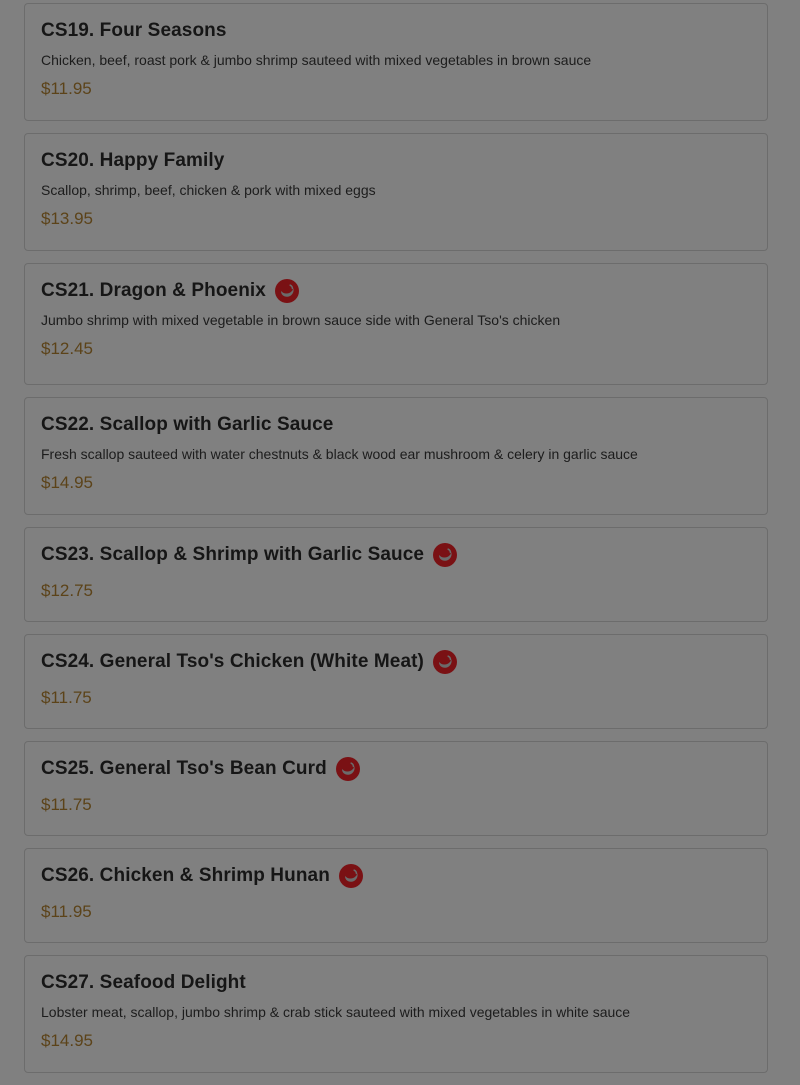 Image resolution: width=800 pixels, height=1085 pixels. I want to click on menu-item-title: CS19. Four Seasons, so click(134, 30).